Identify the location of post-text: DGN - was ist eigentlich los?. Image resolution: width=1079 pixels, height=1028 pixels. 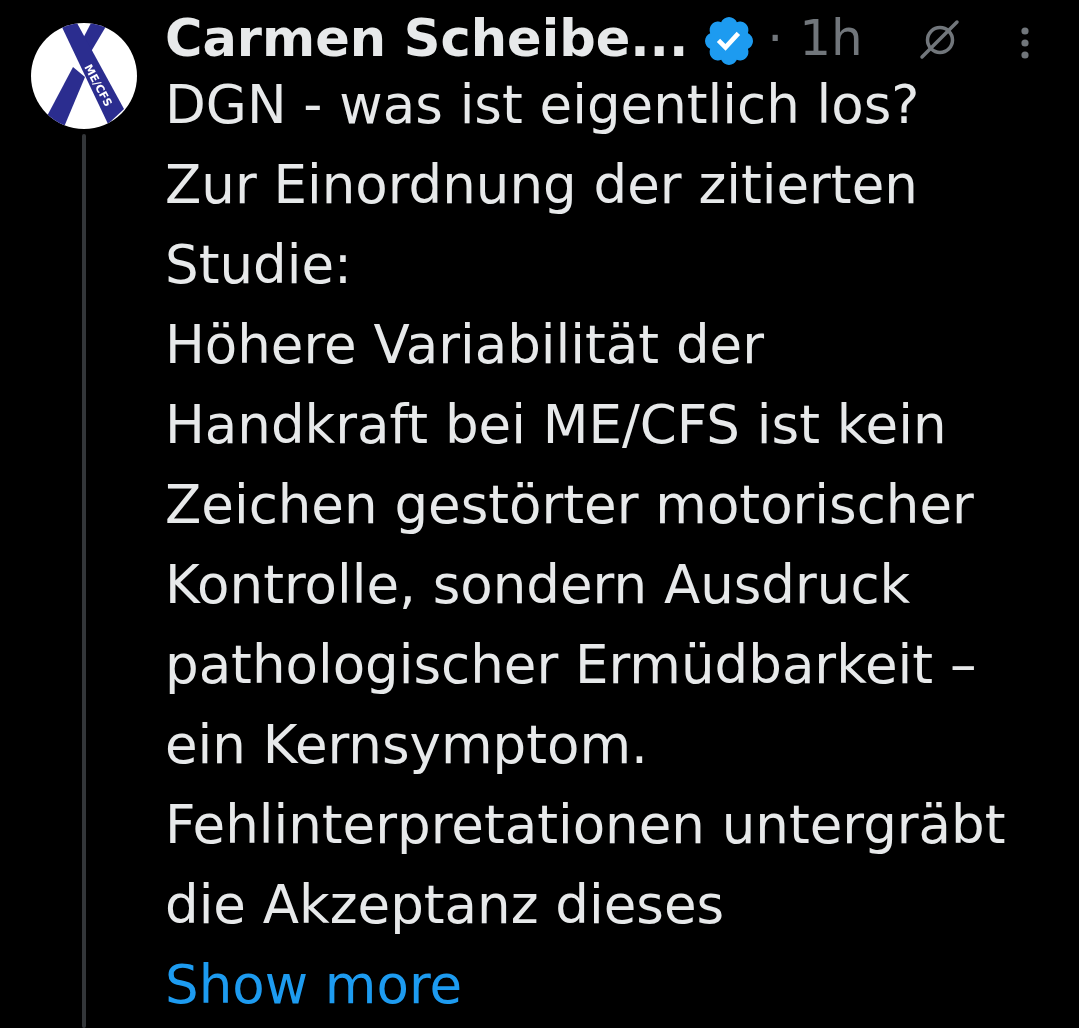
(543, 105).